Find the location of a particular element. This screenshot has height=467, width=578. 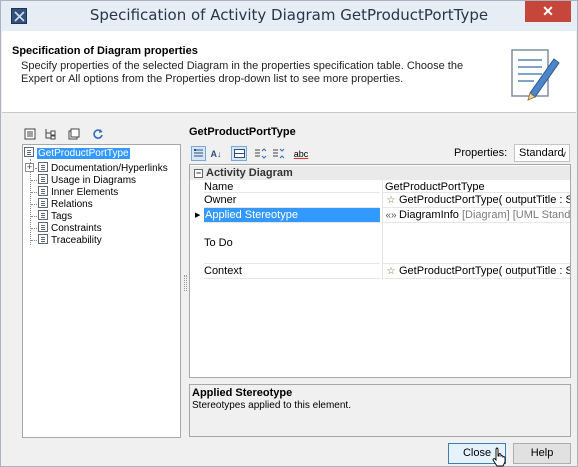

chevron-down-icon: ∨ is located at coordinates (563, 154).